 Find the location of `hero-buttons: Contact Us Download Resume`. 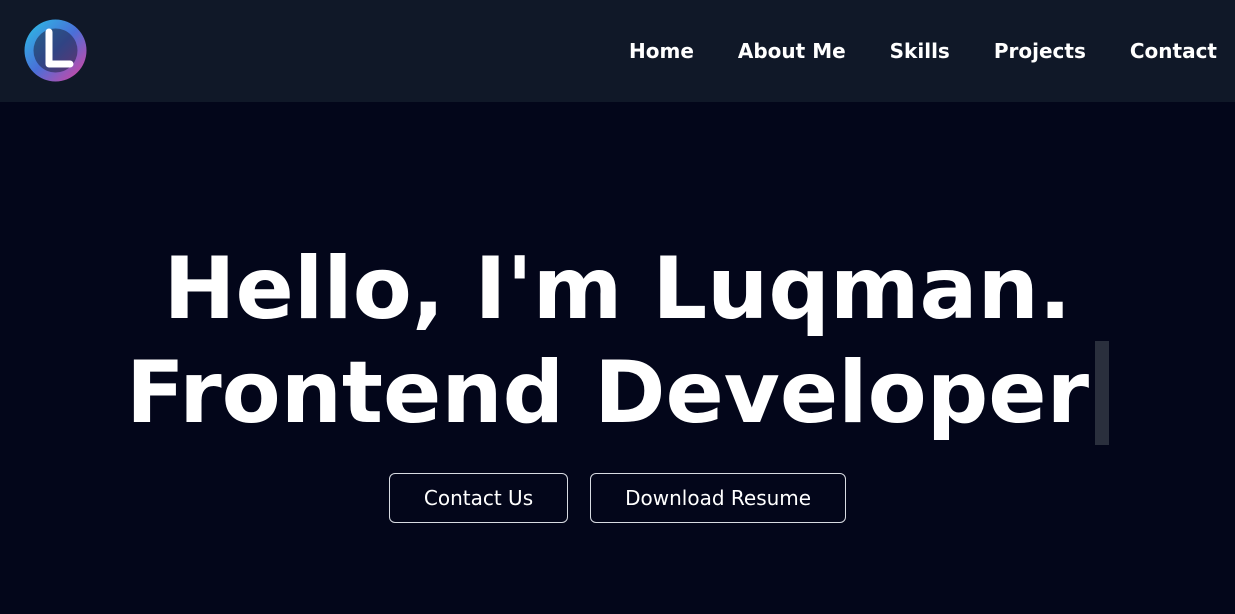

hero-buttons: Contact Us Download Resume is located at coordinates (617, 498).